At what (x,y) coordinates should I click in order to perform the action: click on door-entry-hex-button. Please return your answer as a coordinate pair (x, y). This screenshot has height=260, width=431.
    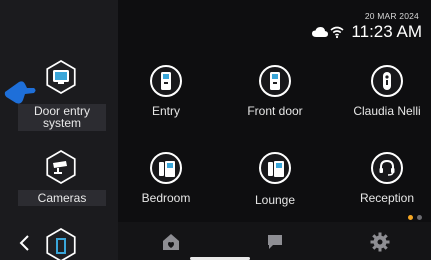
    Looking at the image, I should click on (61, 77).